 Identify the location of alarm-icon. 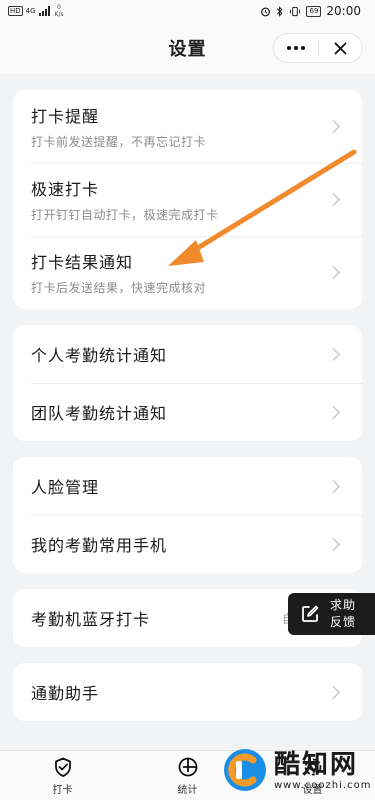
(266, 11).